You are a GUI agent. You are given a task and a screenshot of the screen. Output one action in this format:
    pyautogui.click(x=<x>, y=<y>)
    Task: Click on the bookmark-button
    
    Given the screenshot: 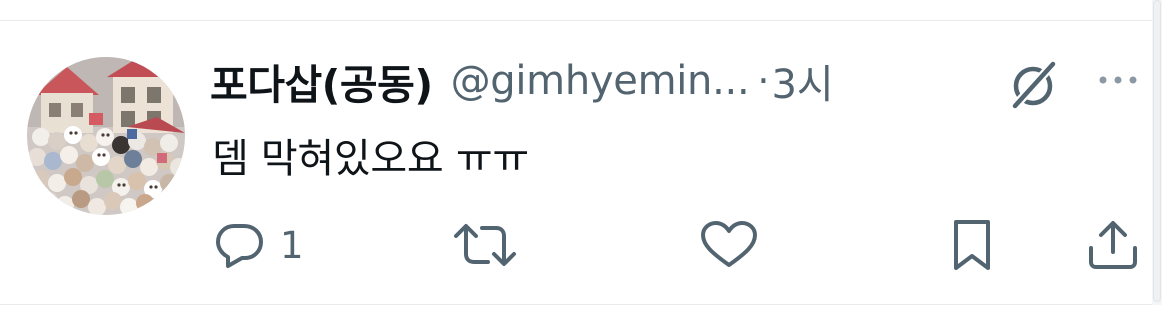 What is the action you would take?
    pyautogui.click(x=972, y=245)
    